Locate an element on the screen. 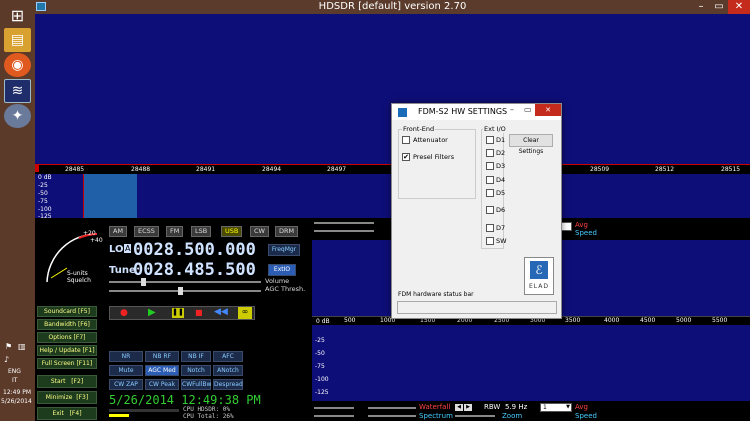 The height and width of the screenshot is (421, 750). cw-fullbw-button: CWFullBw is located at coordinates (196, 384).